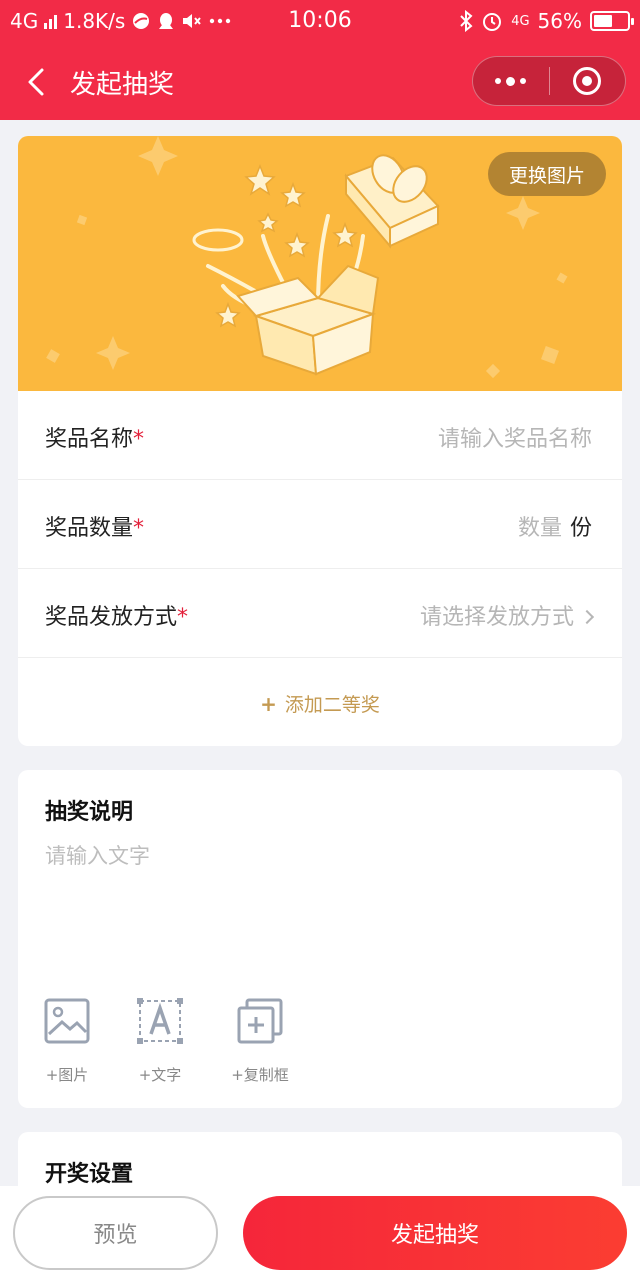 The image size is (640, 1280). I want to click on more-icon, so click(511, 81).